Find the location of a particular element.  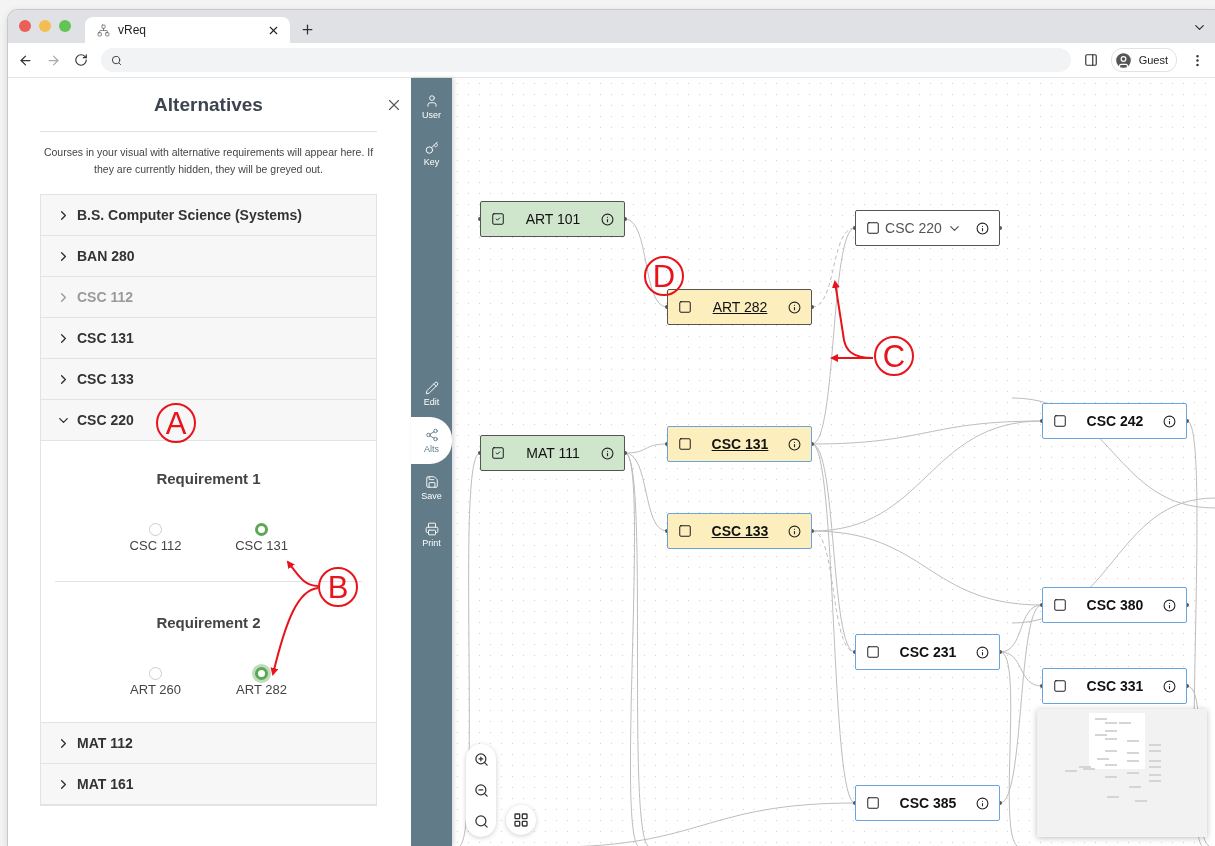

sidebar-button: Save is located at coordinates (431, 487).